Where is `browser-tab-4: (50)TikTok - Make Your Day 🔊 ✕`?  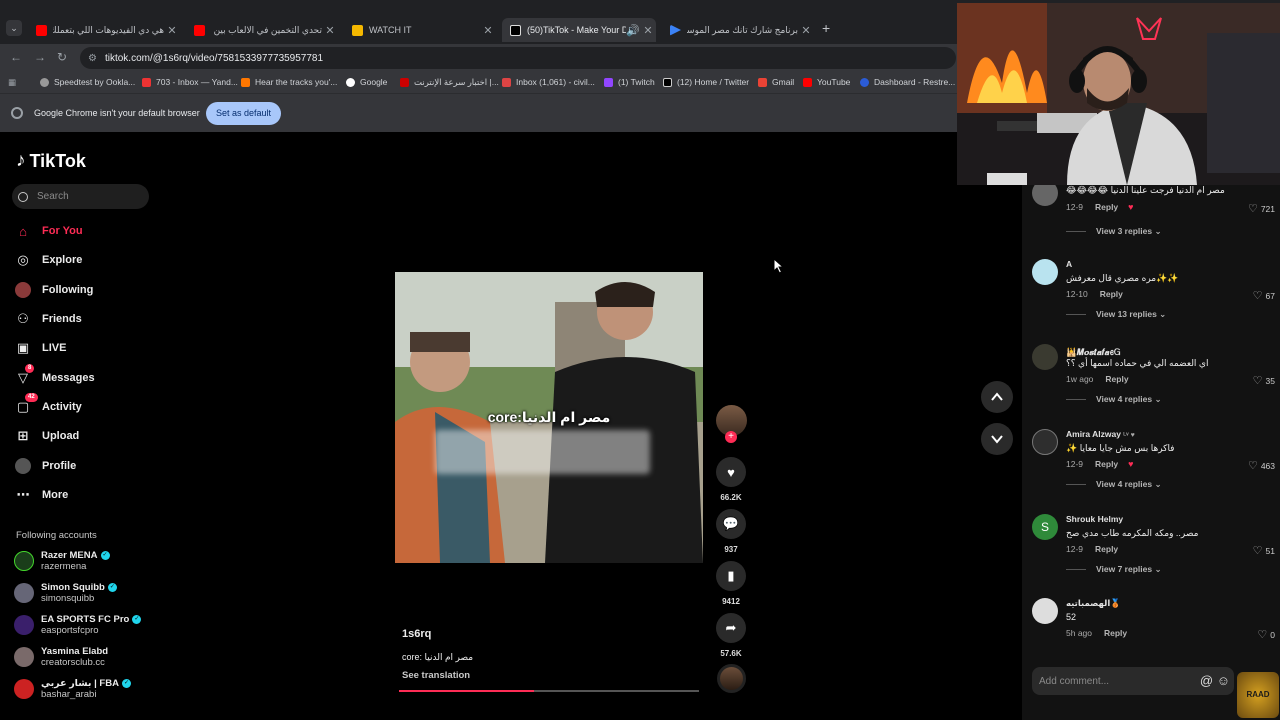 browser-tab-4: (50)TikTok - Make Your Day 🔊 ✕ is located at coordinates (579, 30).